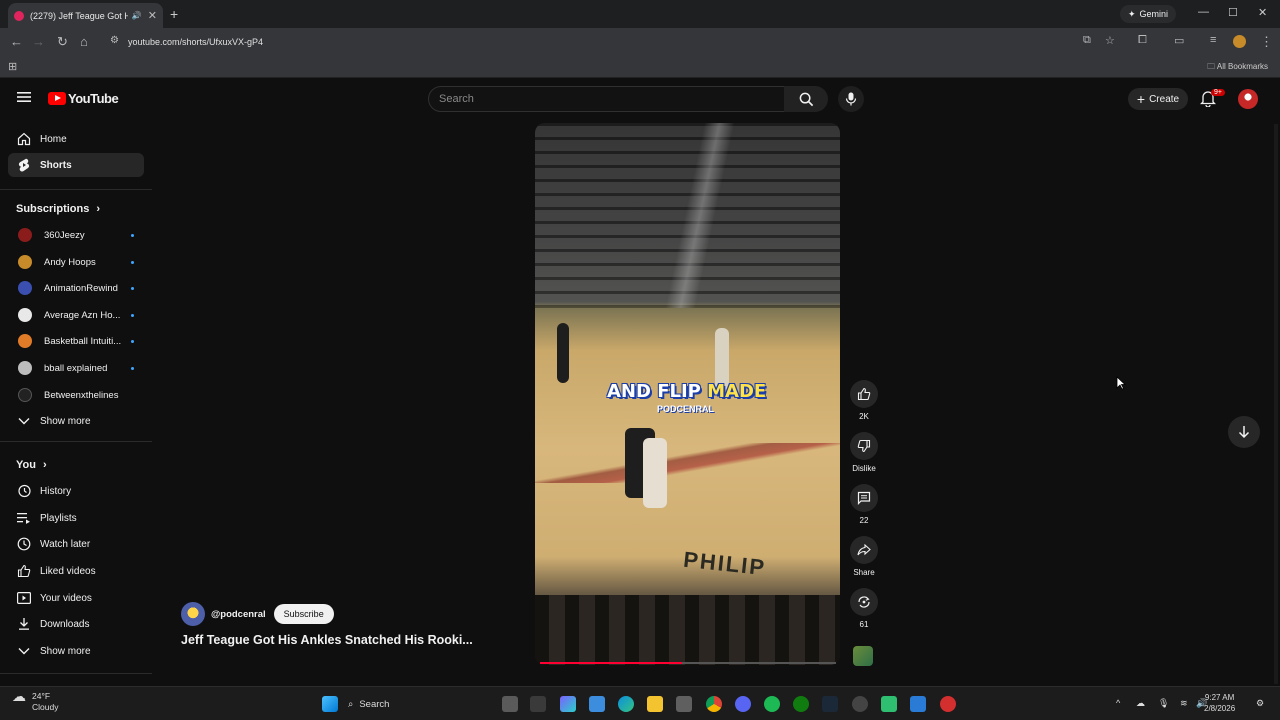 The height and width of the screenshot is (720, 1280). What do you see at coordinates (626, 704) in the screenshot?
I see `edge-icon` at bounding box center [626, 704].